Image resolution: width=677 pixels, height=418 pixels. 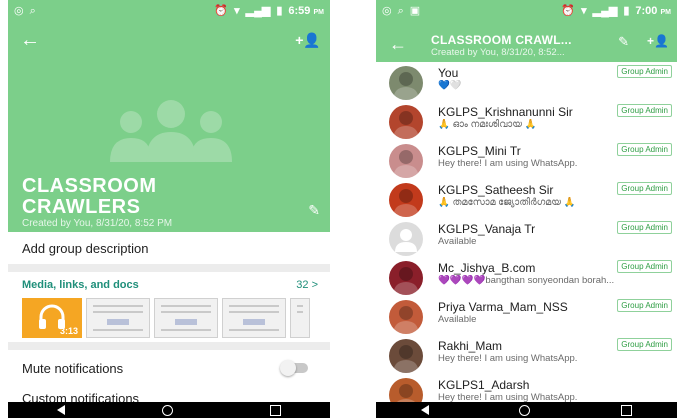 What do you see at coordinates (294, 368) in the screenshot?
I see `mute-toggle` at bounding box center [294, 368].